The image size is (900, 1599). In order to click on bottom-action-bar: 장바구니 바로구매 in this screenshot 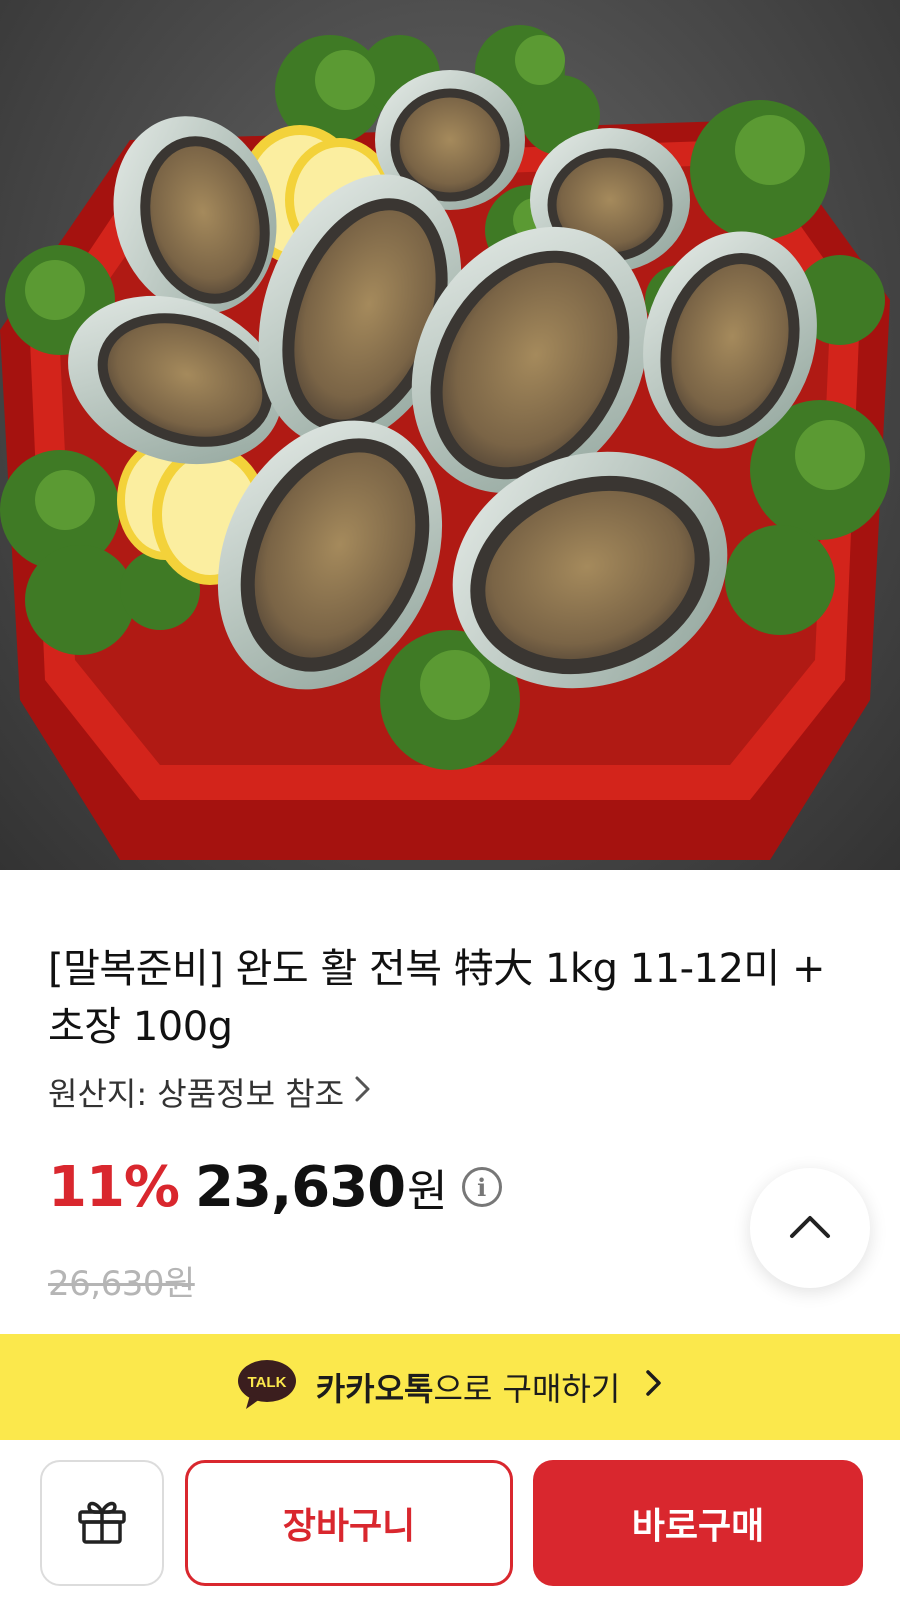, I will do `click(450, 1519)`.